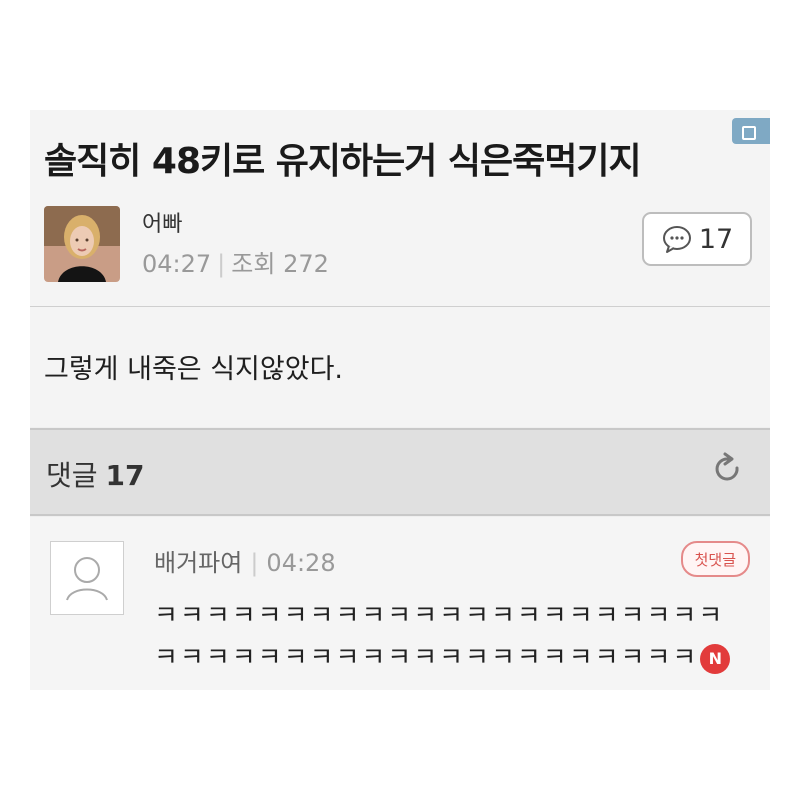 The image size is (800, 800). Describe the element at coordinates (162, 222) in the screenshot. I see `author-name: 어빠` at that location.